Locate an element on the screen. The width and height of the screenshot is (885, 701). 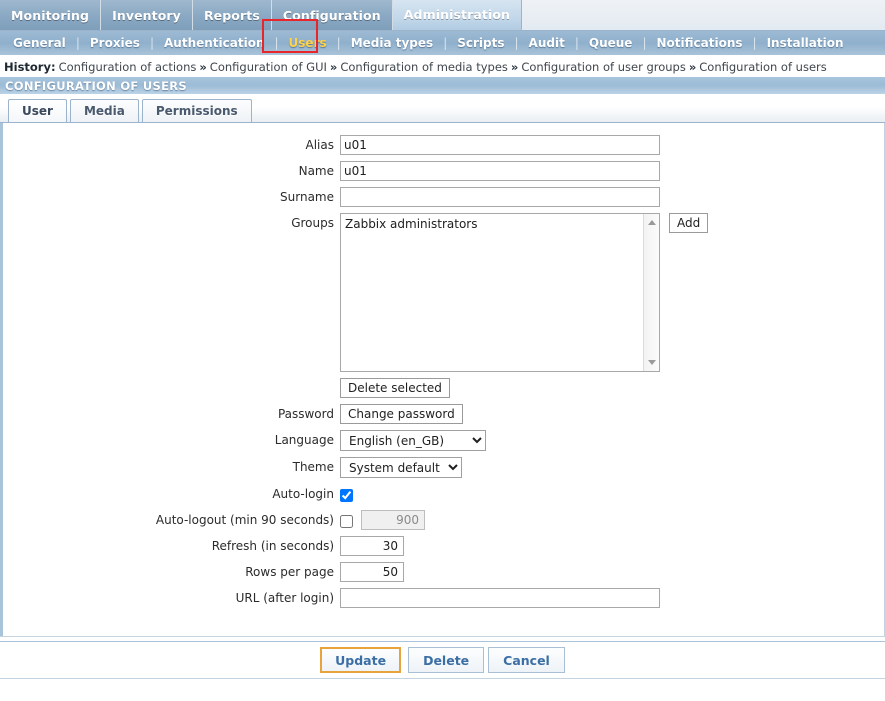
sub-nav-item-queue: Queue is located at coordinates (611, 43).